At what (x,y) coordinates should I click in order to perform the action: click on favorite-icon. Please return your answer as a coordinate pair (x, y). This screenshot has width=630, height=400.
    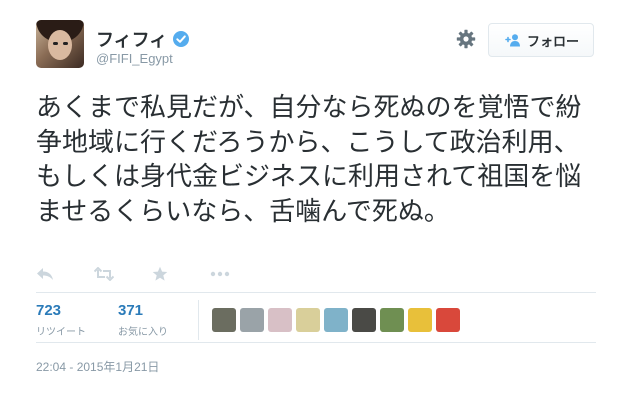
    Looking at the image, I should click on (160, 273).